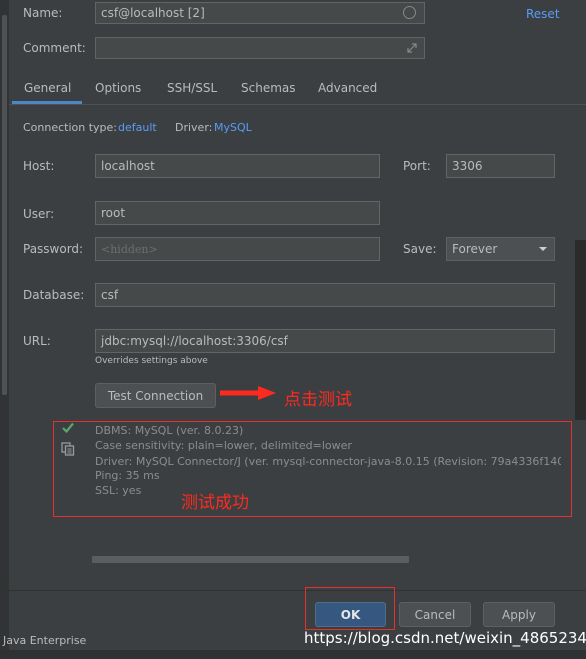 This screenshot has height=659, width=586. Describe the element at coordinates (194, 127) in the screenshot. I see `driver-label: Driver:` at that location.